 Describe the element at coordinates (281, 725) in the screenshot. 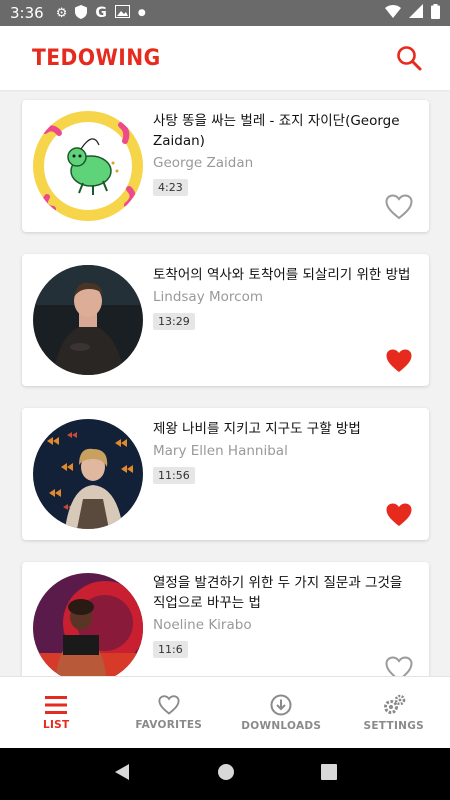

I see `nav-downloads-label: DOWNLOADS` at that location.